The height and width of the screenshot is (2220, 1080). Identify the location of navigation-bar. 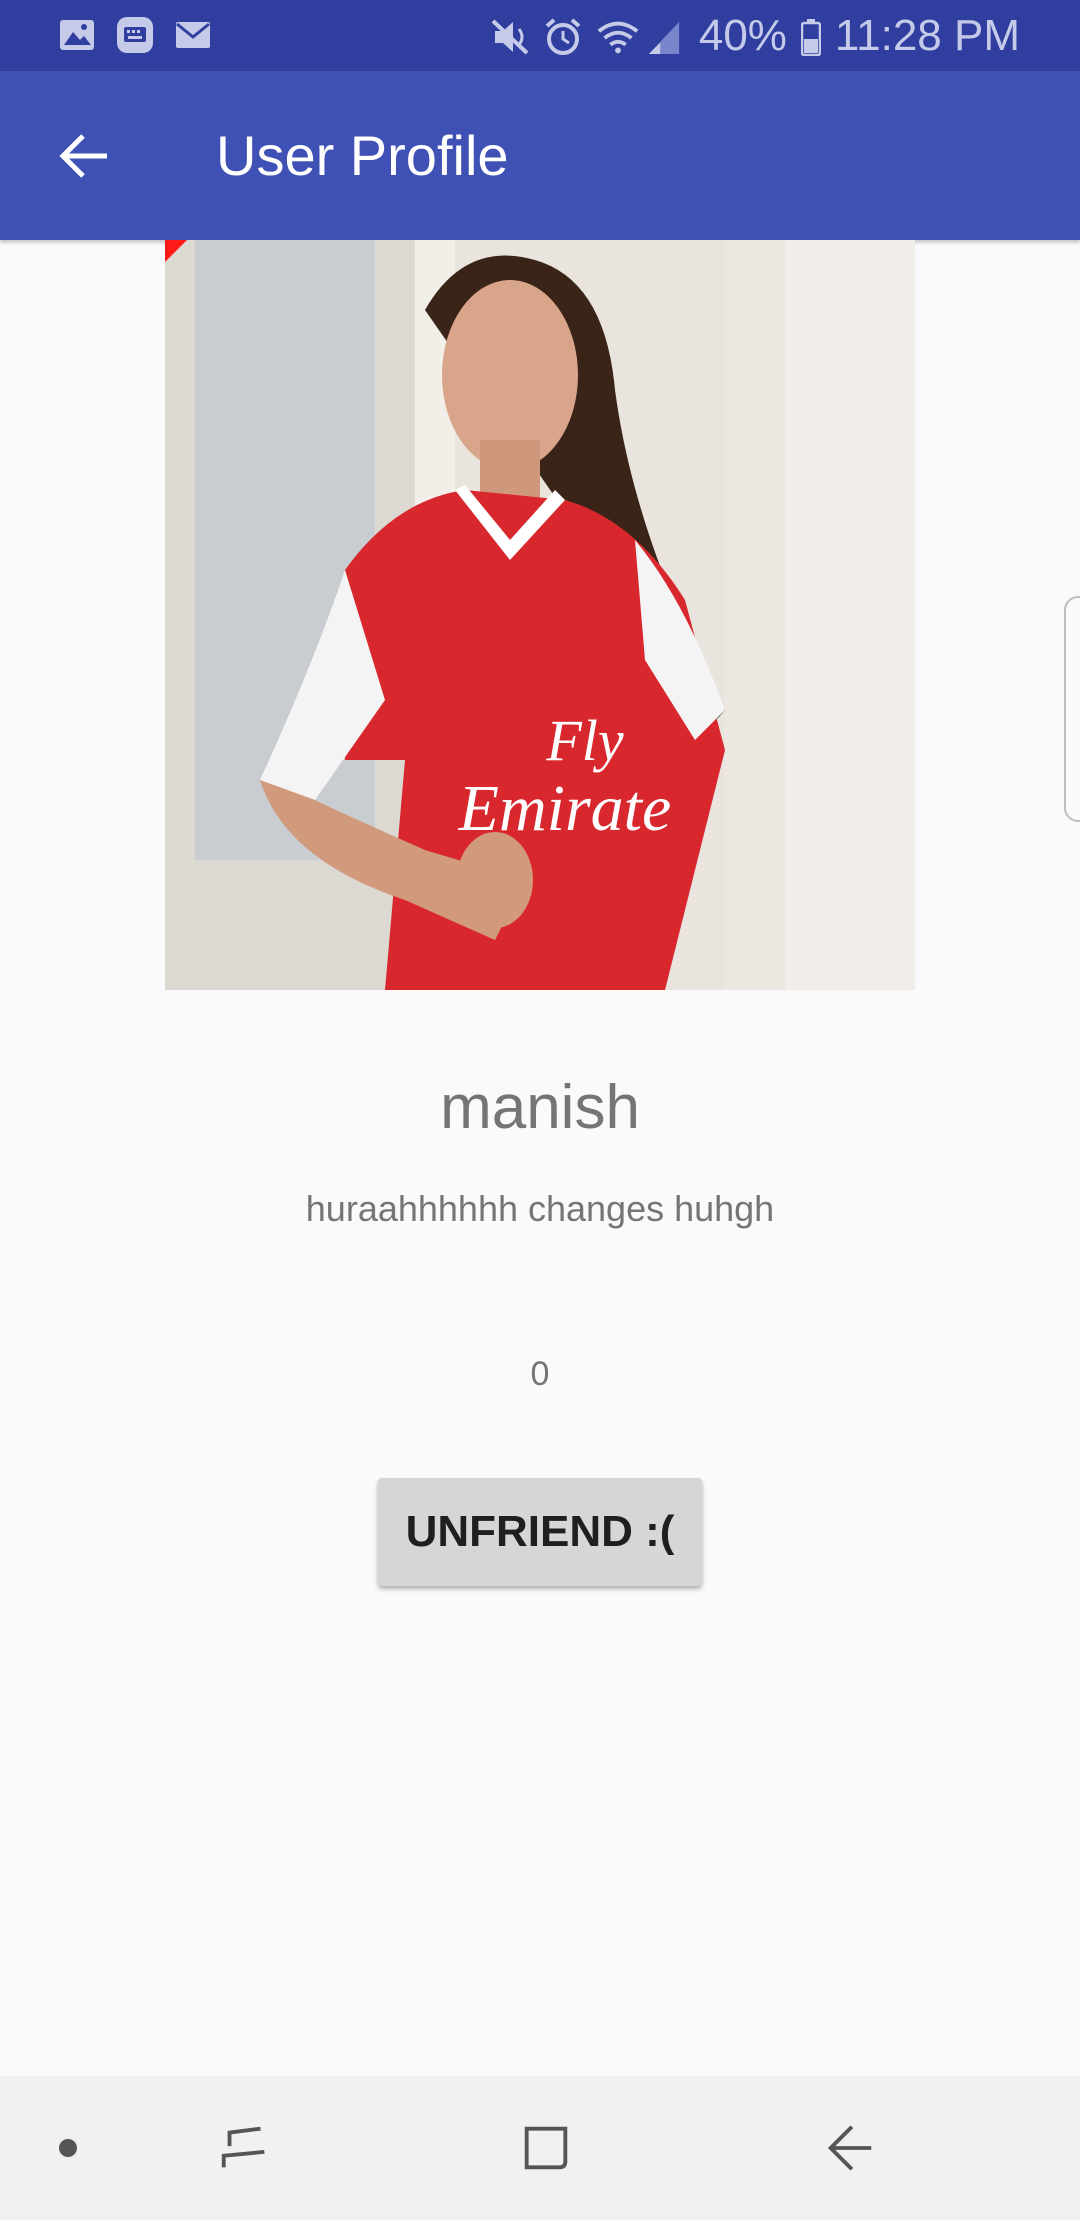
(540, 2148).